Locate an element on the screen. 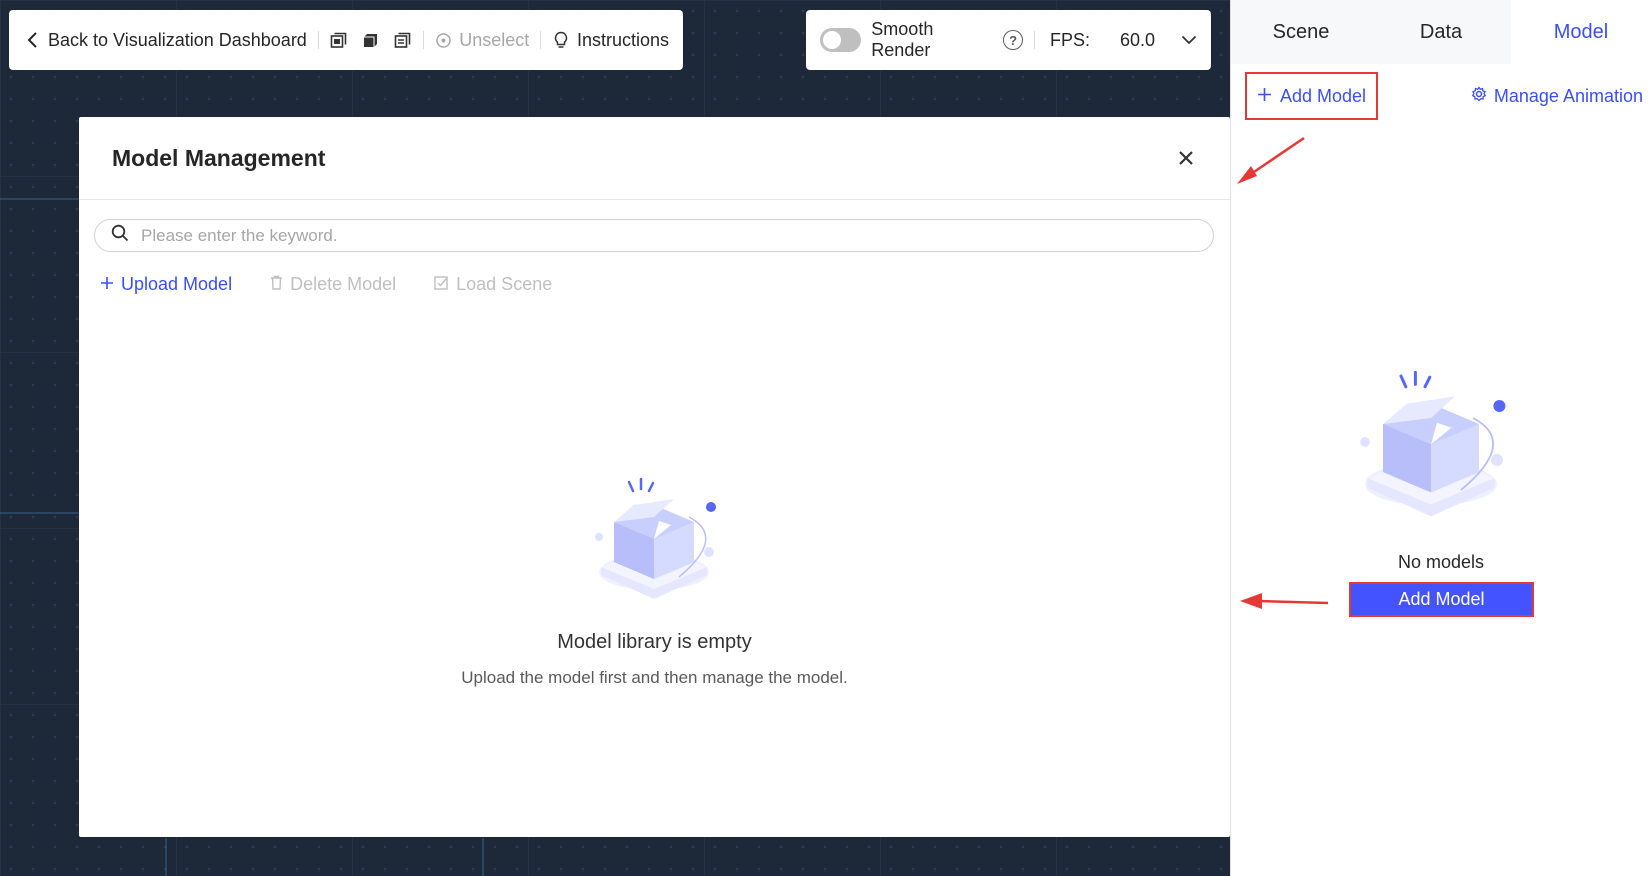 This screenshot has height=876, width=1651. add-model-button: Add Model is located at coordinates (1441, 599).